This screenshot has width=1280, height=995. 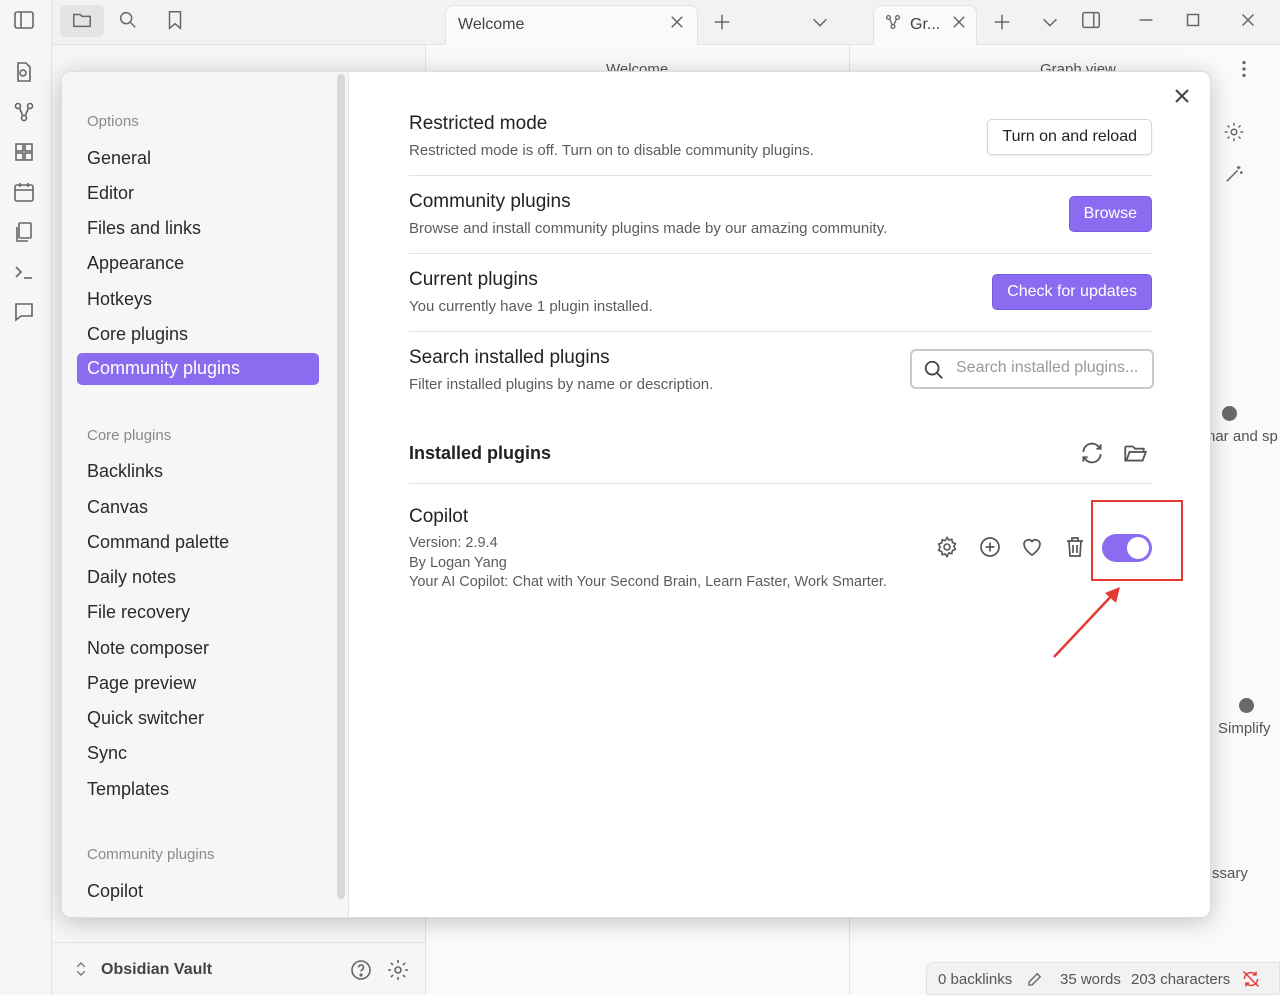 What do you see at coordinates (1072, 292) in the screenshot?
I see `check-for-updates-button: Check for updates` at bounding box center [1072, 292].